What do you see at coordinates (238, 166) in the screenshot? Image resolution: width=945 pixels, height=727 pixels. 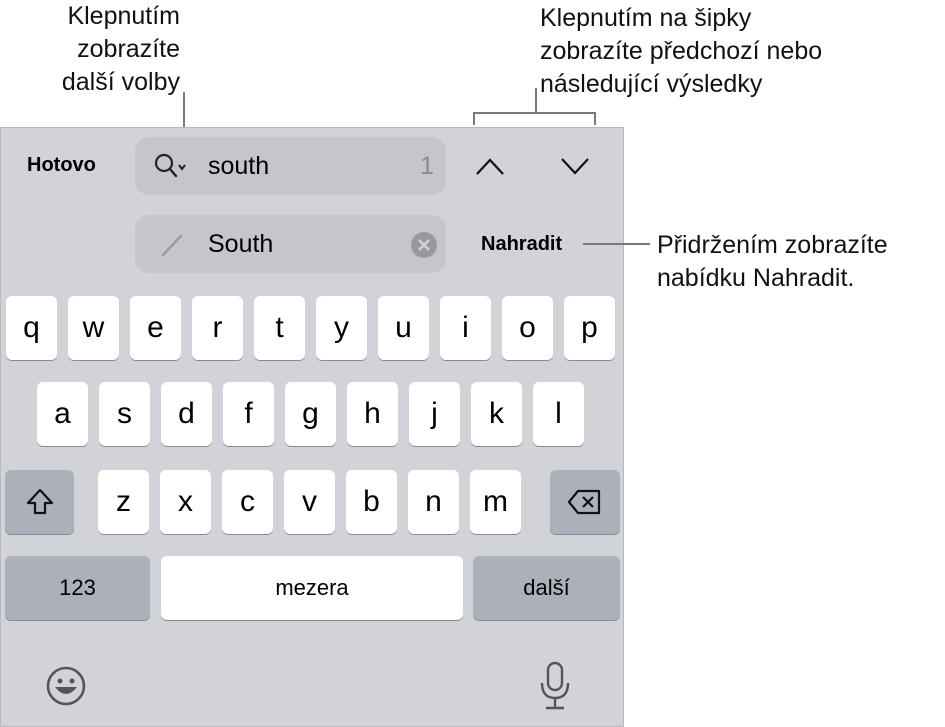 I see `search-input: south` at bounding box center [238, 166].